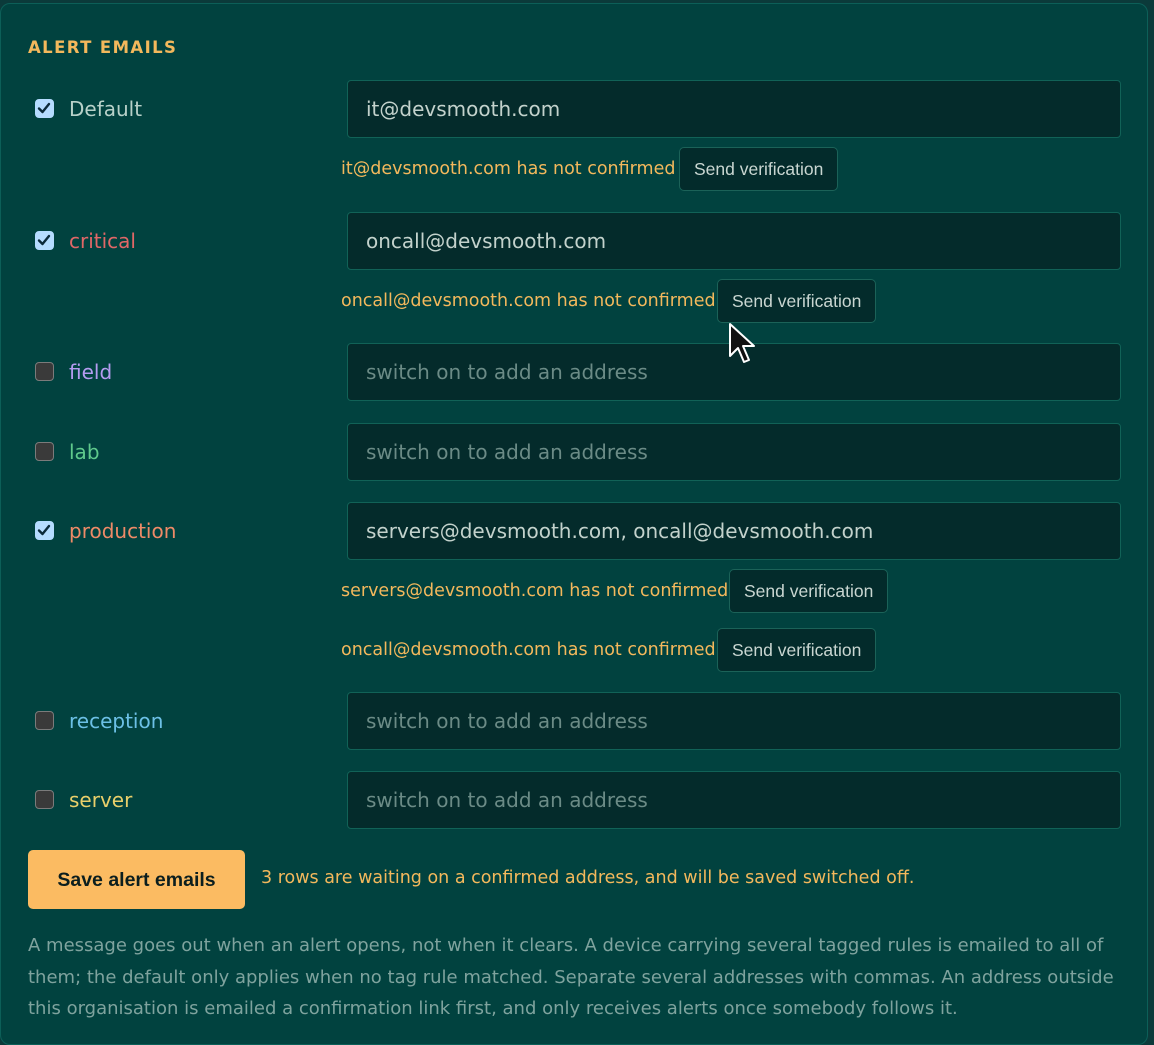 The height and width of the screenshot is (1045, 1154). Describe the element at coordinates (535, 591) in the screenshot. I see `unconfirmed-warning: servers@devsmooth.com has not confirmed` at that location.